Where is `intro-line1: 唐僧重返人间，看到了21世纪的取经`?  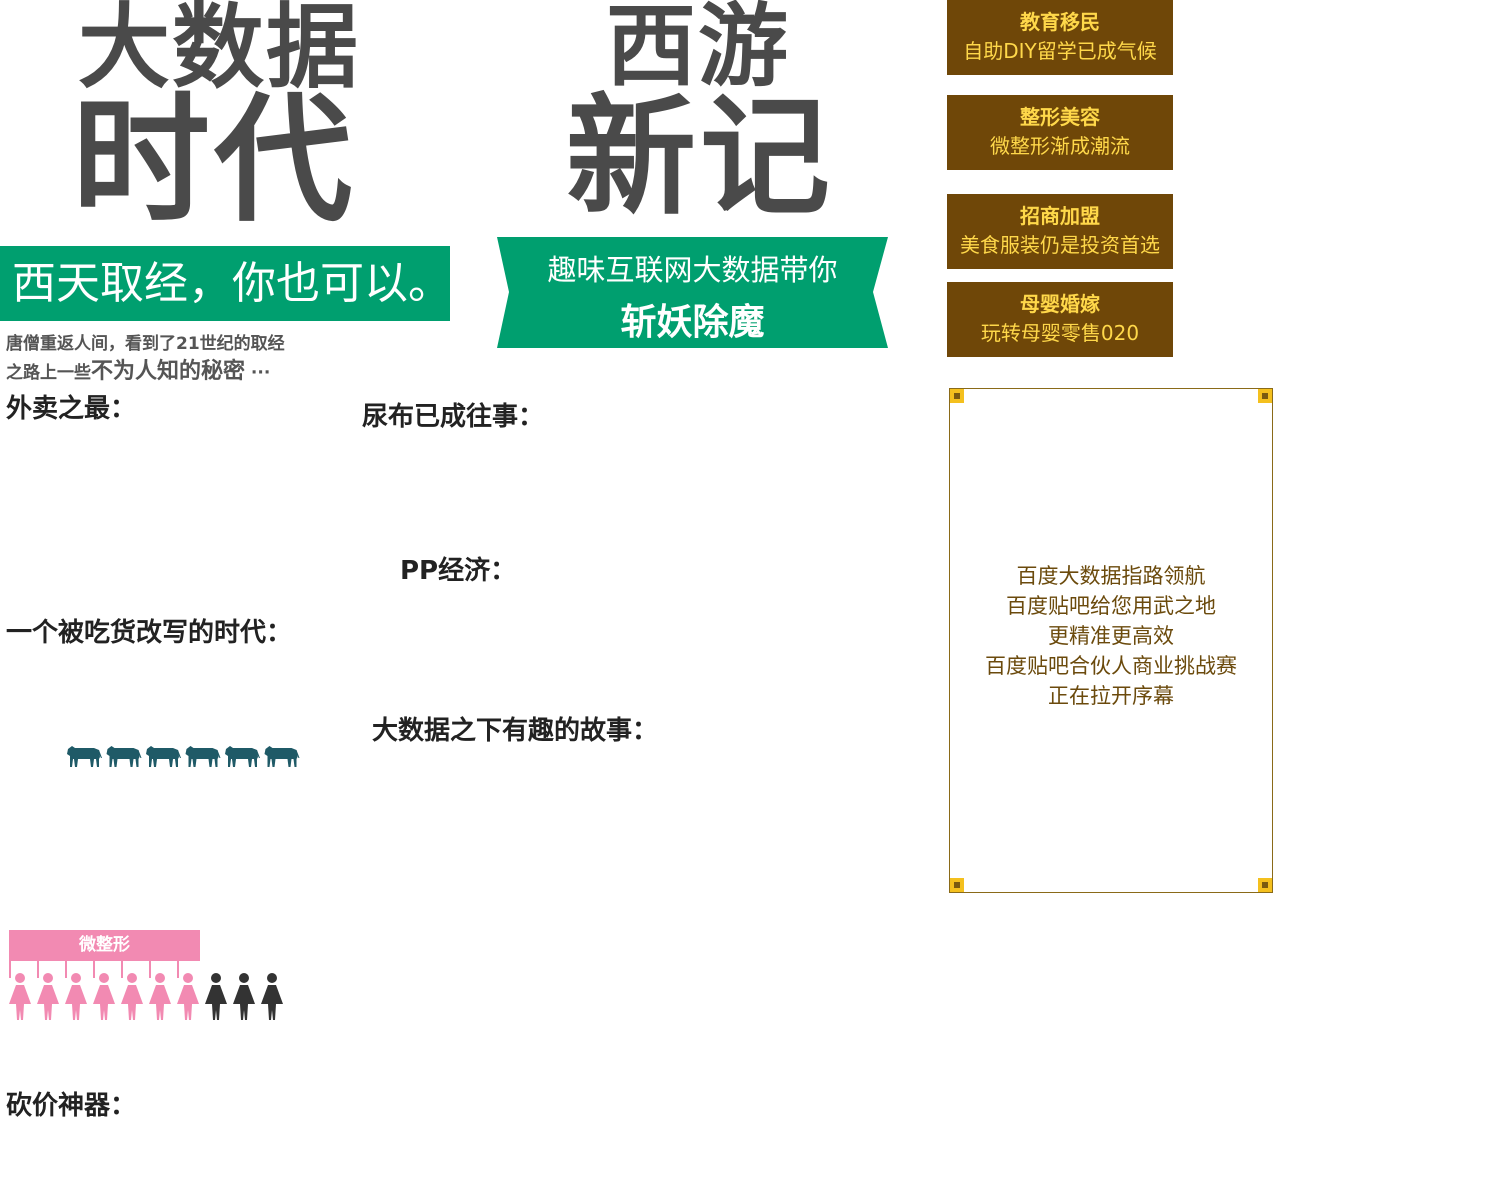
intro-line1: 唐僧重返人间，看到了21世纪的取经 is located at coordinates (145, 344).